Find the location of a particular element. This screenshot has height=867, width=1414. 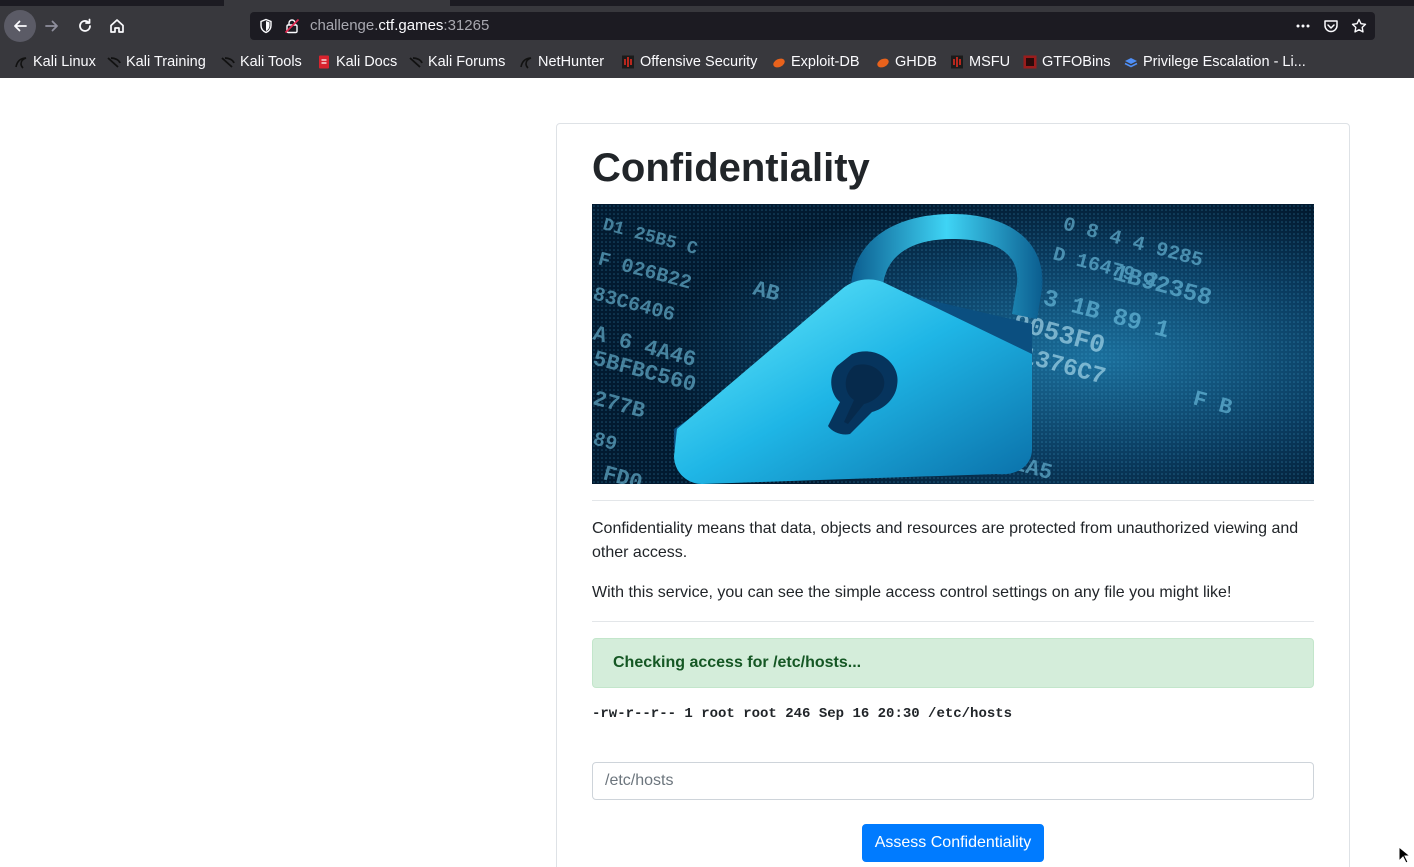

divider-top is located at coordinates (953, 500).